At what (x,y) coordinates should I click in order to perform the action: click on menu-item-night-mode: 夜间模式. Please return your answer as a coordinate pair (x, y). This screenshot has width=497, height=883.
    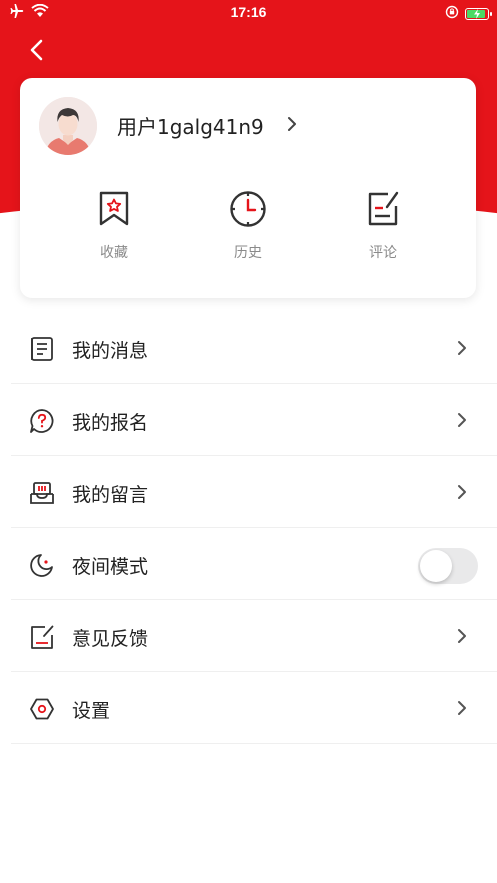
    Looking at the image, I should click on (254, 564).